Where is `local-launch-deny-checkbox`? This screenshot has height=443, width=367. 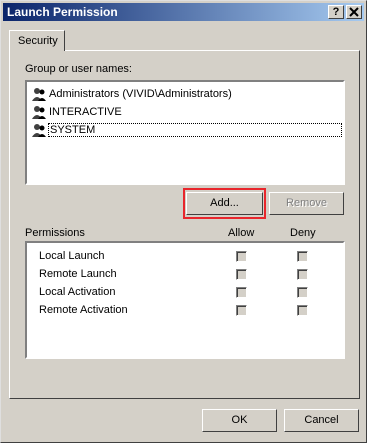
local-launch-deny-checkbox is located at coordinates (302, 256).